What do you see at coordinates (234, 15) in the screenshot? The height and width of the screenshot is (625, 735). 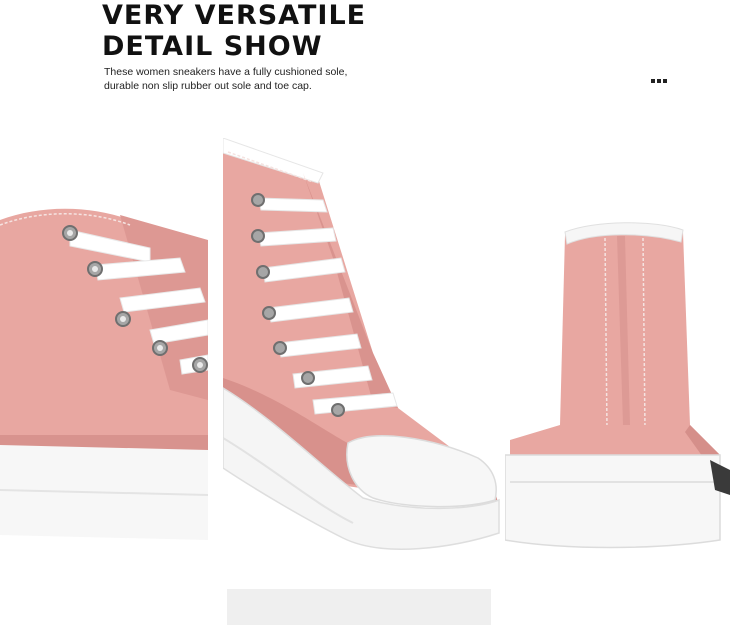 I see `headline-line-1: VERY VERSATILE` at bounding box center [234, 15].